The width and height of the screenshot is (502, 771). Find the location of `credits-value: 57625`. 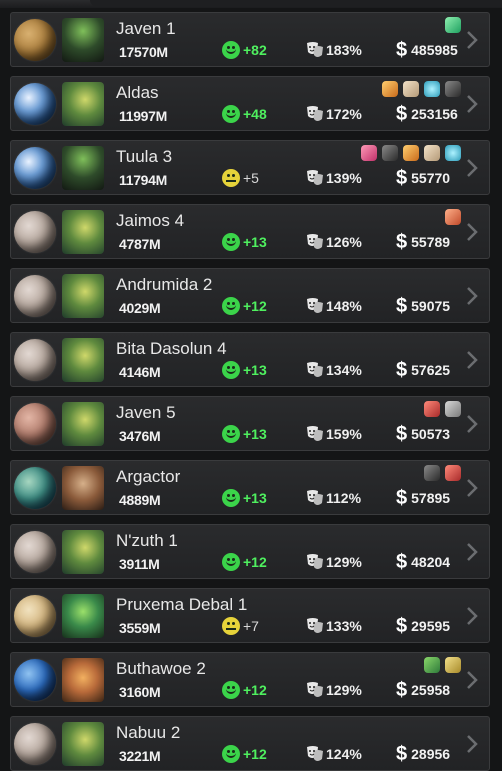

credits-value: 57625 is located at coordinates (431, 370).